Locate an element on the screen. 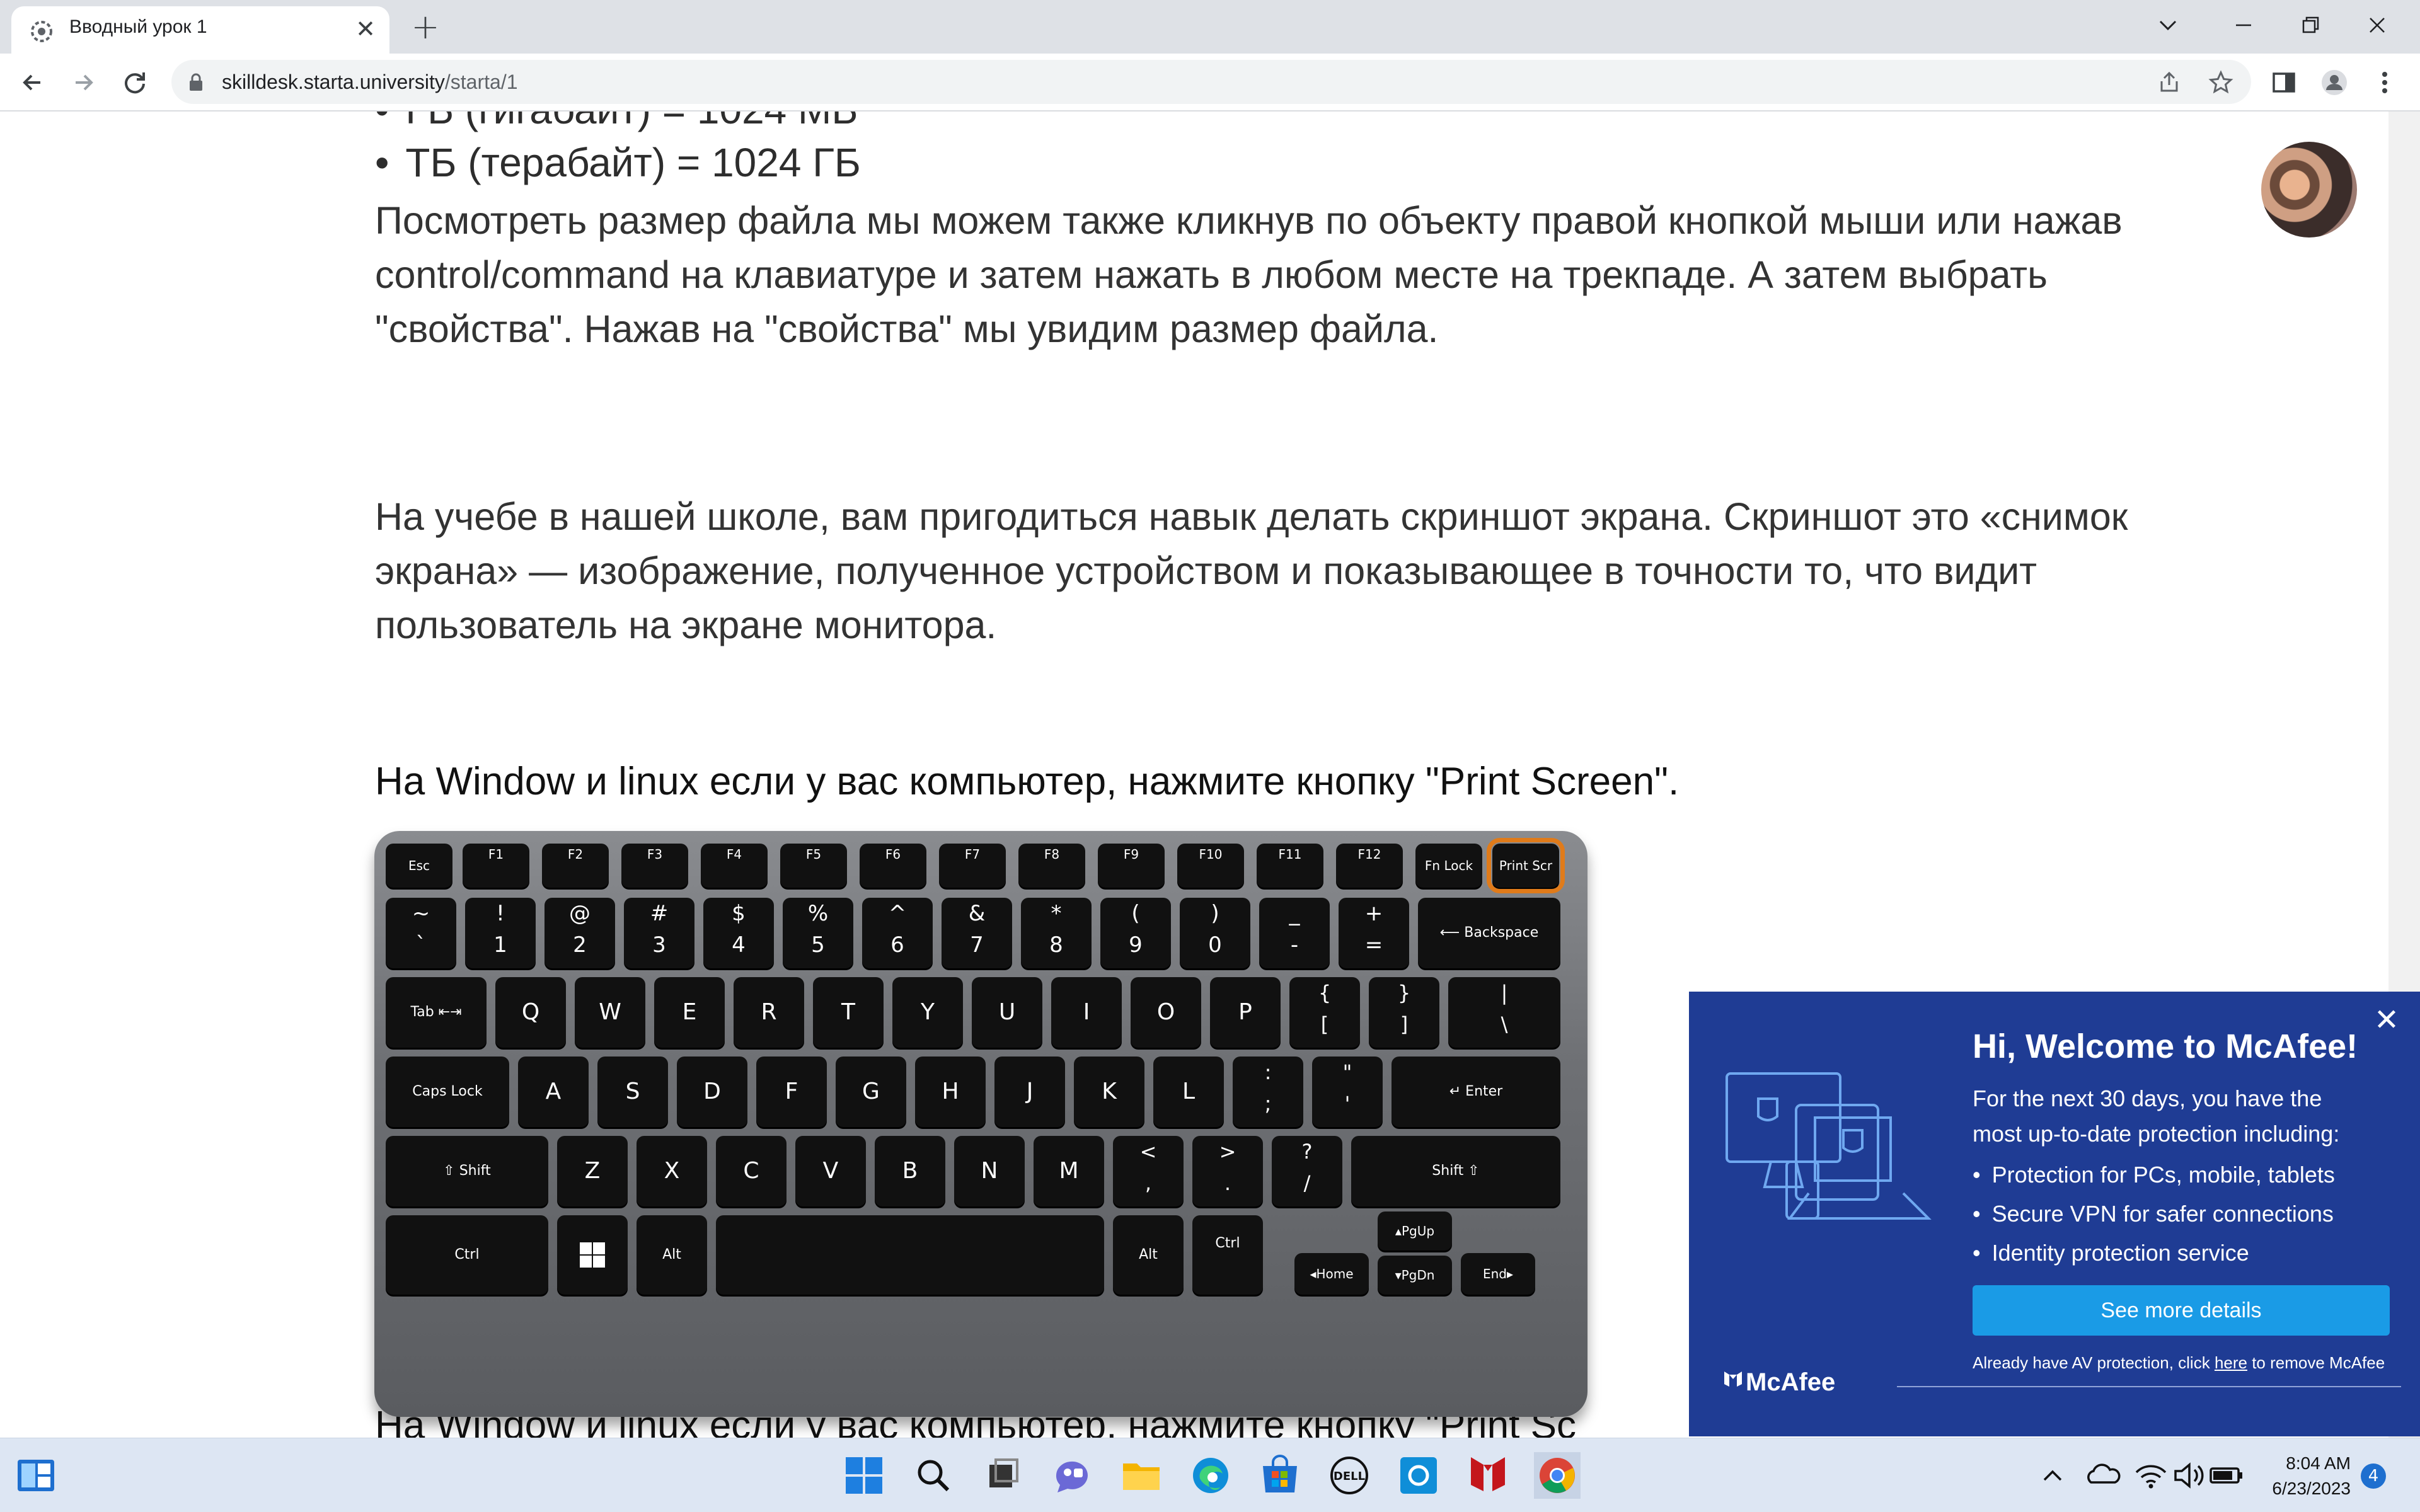 This screenshot has height=1512, width=2420. key-d: D is located at coordinates (712, 1092).